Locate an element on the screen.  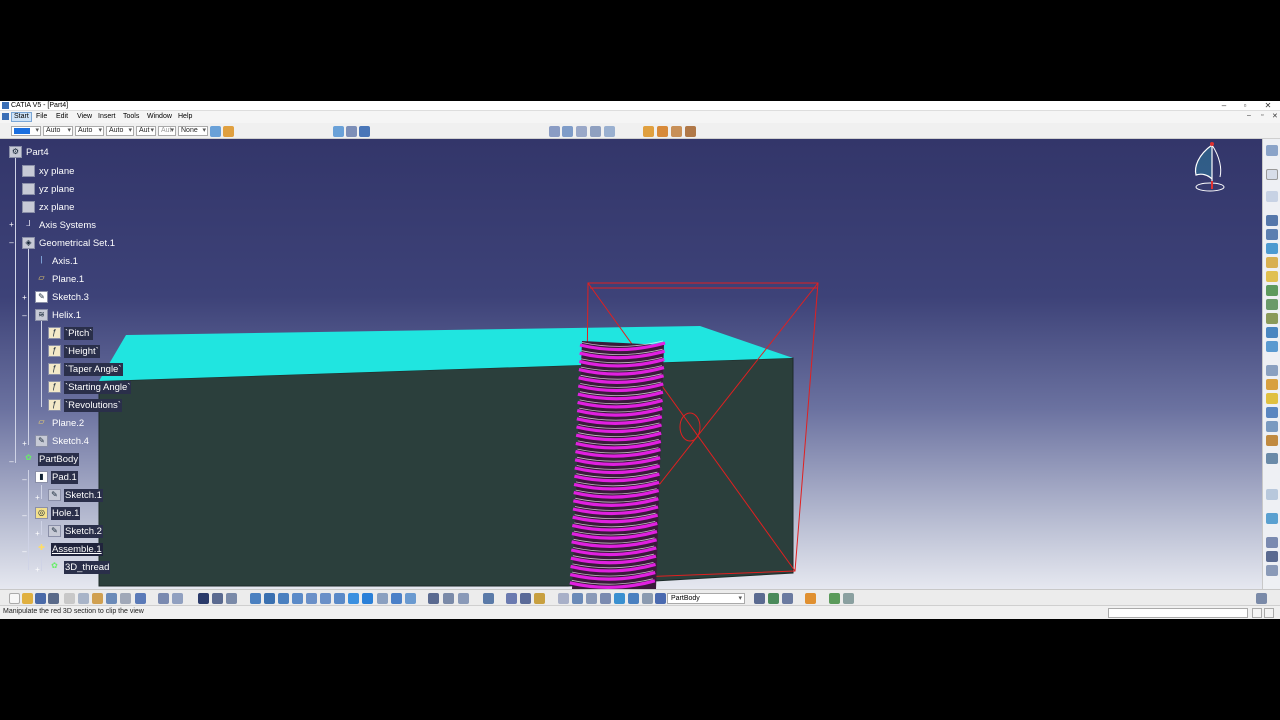
zoom-in-icon is located at coordinates (311, 598).